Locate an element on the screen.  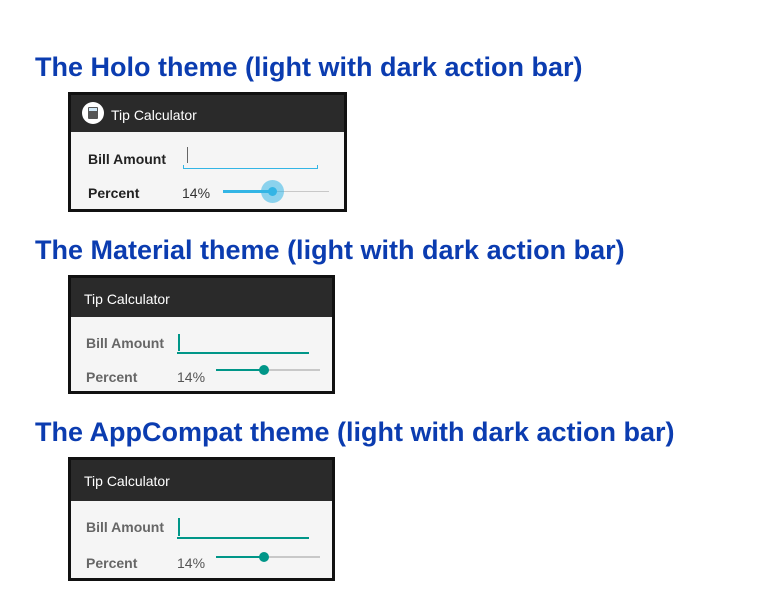
holo-tip-calculator-screen: Tip Calculator Bill Amount Percent 14% is located at coordinates (207, 152).